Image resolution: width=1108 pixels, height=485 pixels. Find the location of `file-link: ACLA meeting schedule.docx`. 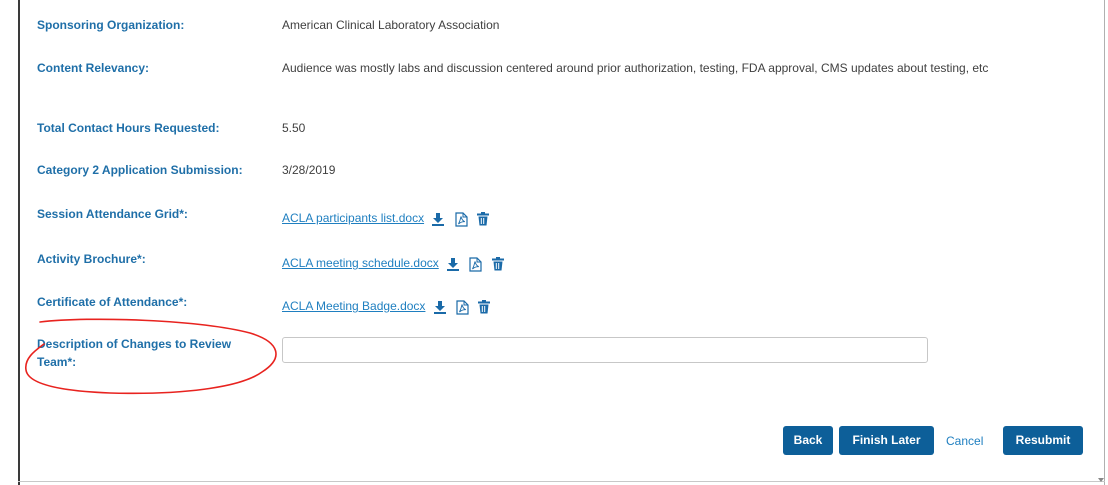

file-link: ACLA meeting schedule.docx is located at coordinates (360, 263).